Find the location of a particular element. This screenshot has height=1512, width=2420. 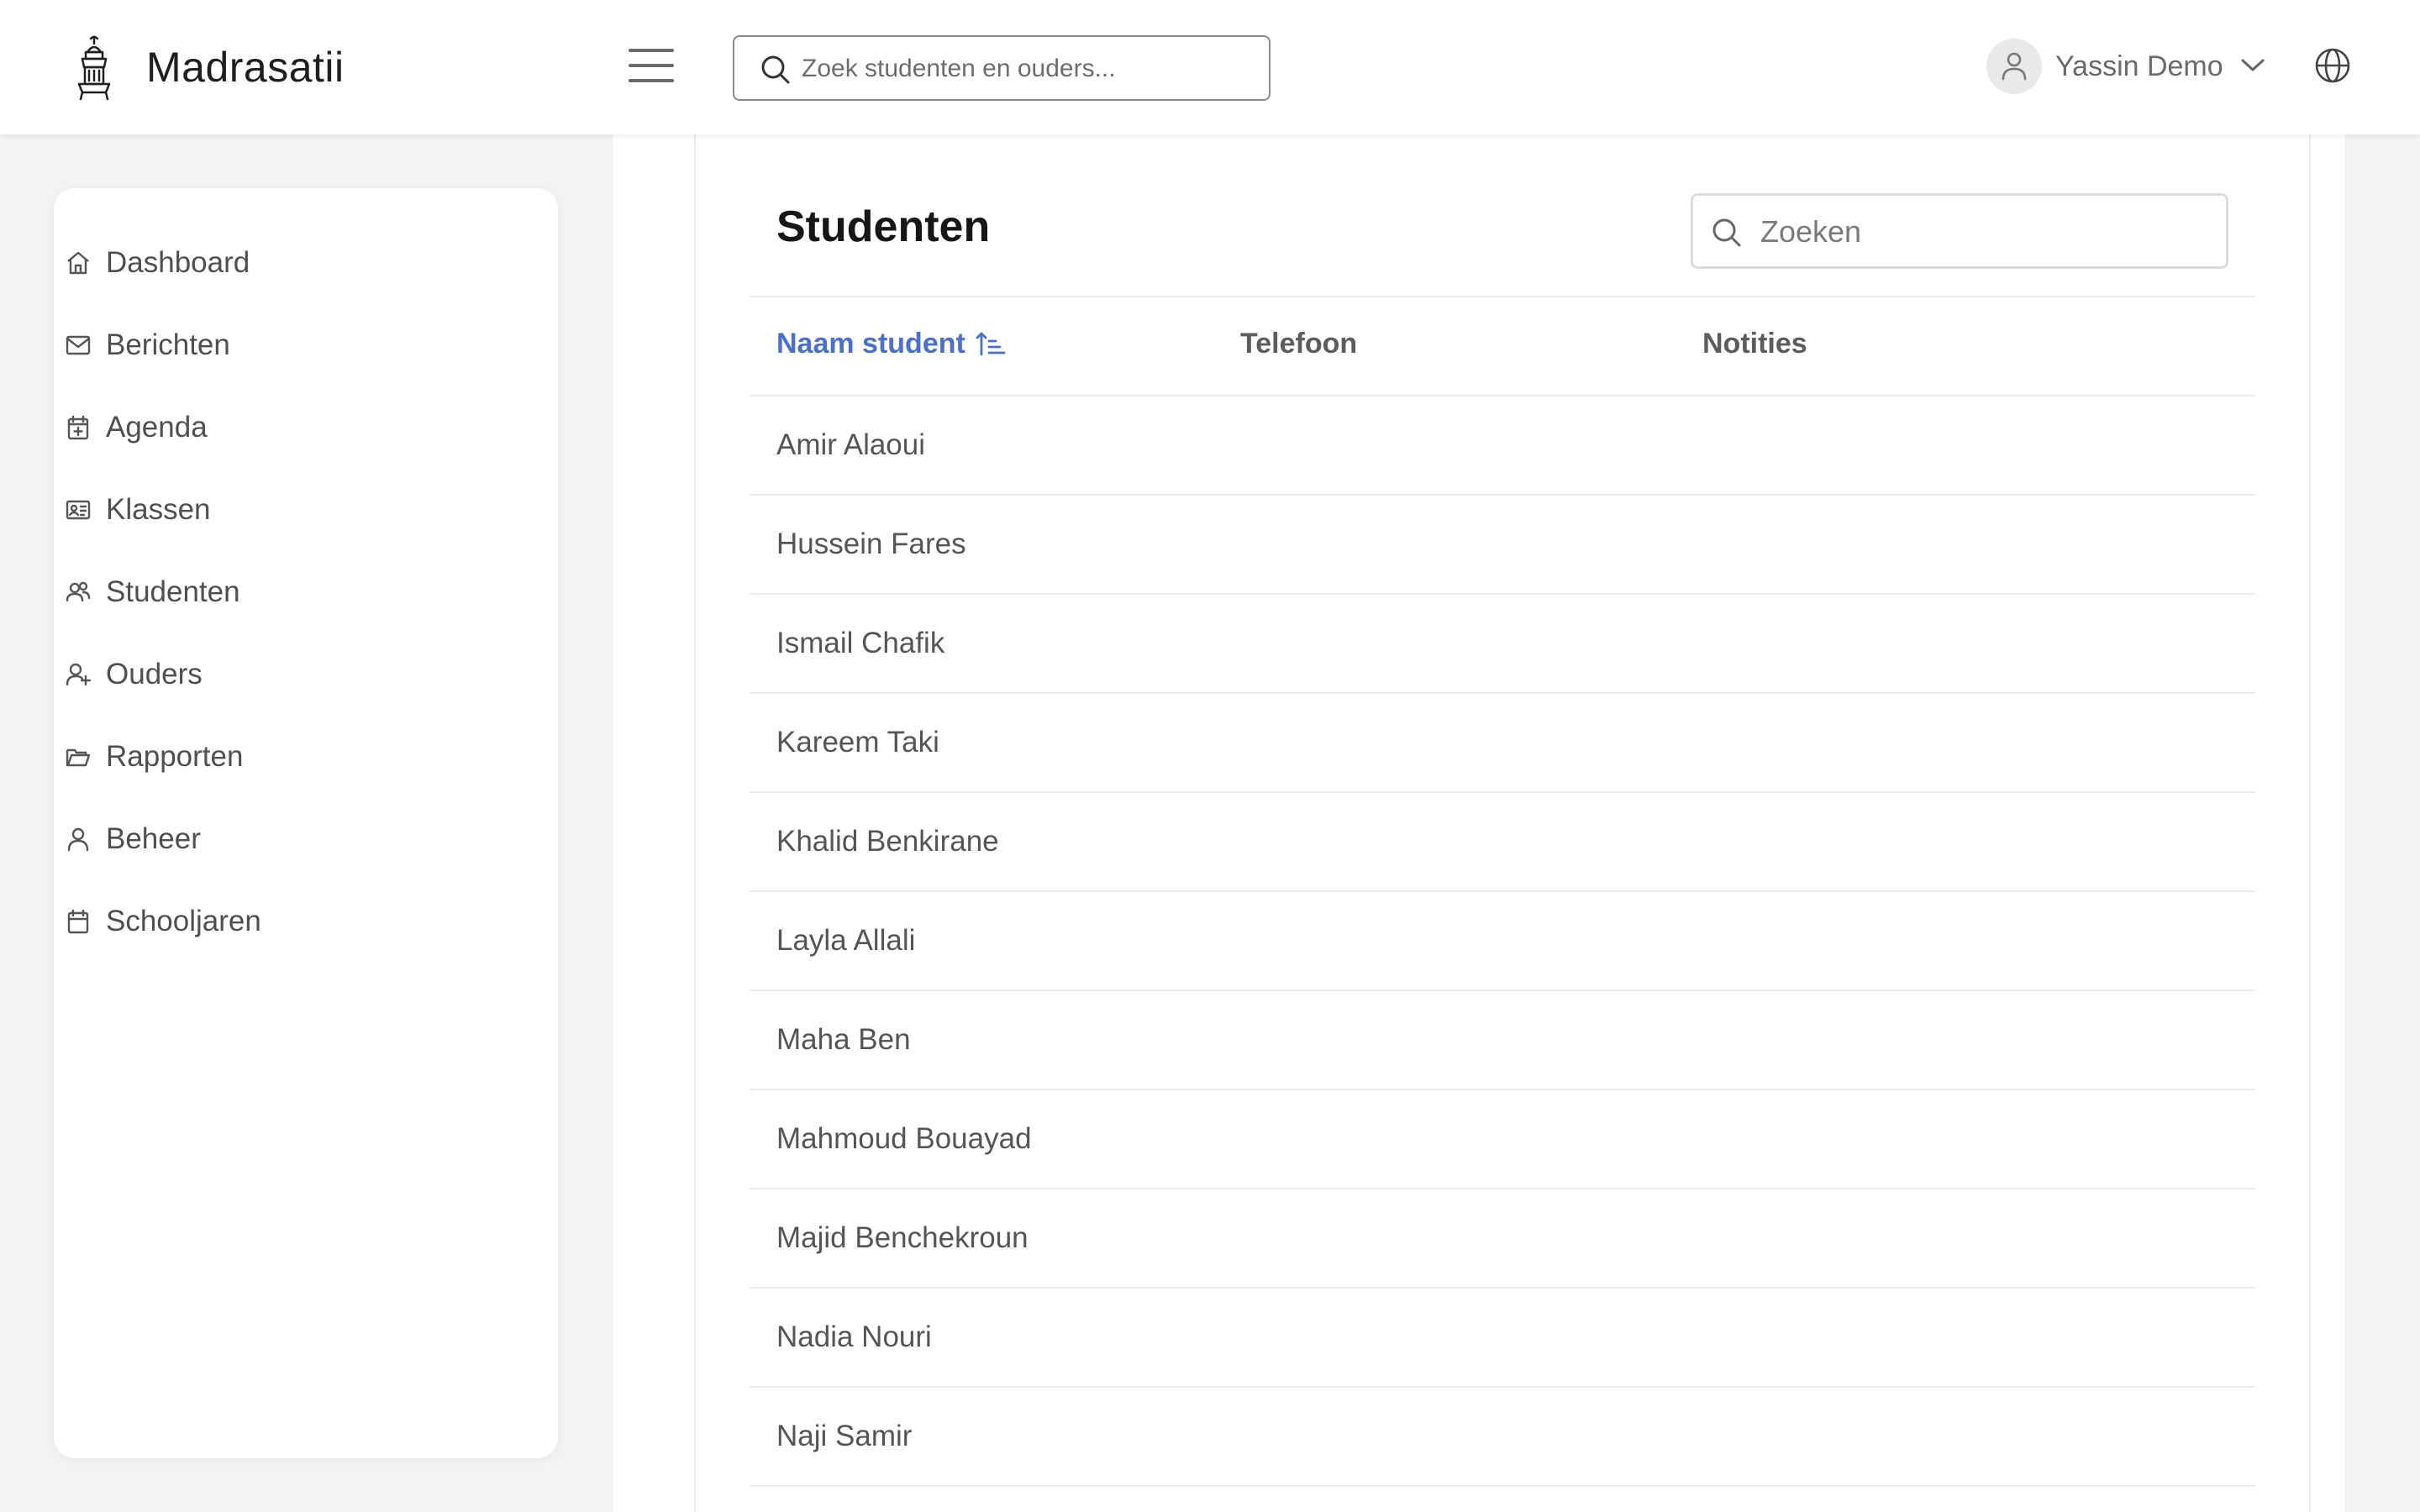

sidebar-item-label: Agenda is located at coordinates (157, 427).